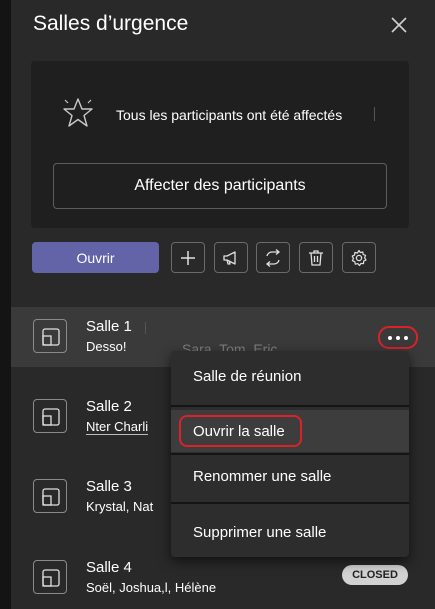  What do you see at coordinates (78, 112) in the screenshot?
I see `star-icon` at bounding box center [78, 112].